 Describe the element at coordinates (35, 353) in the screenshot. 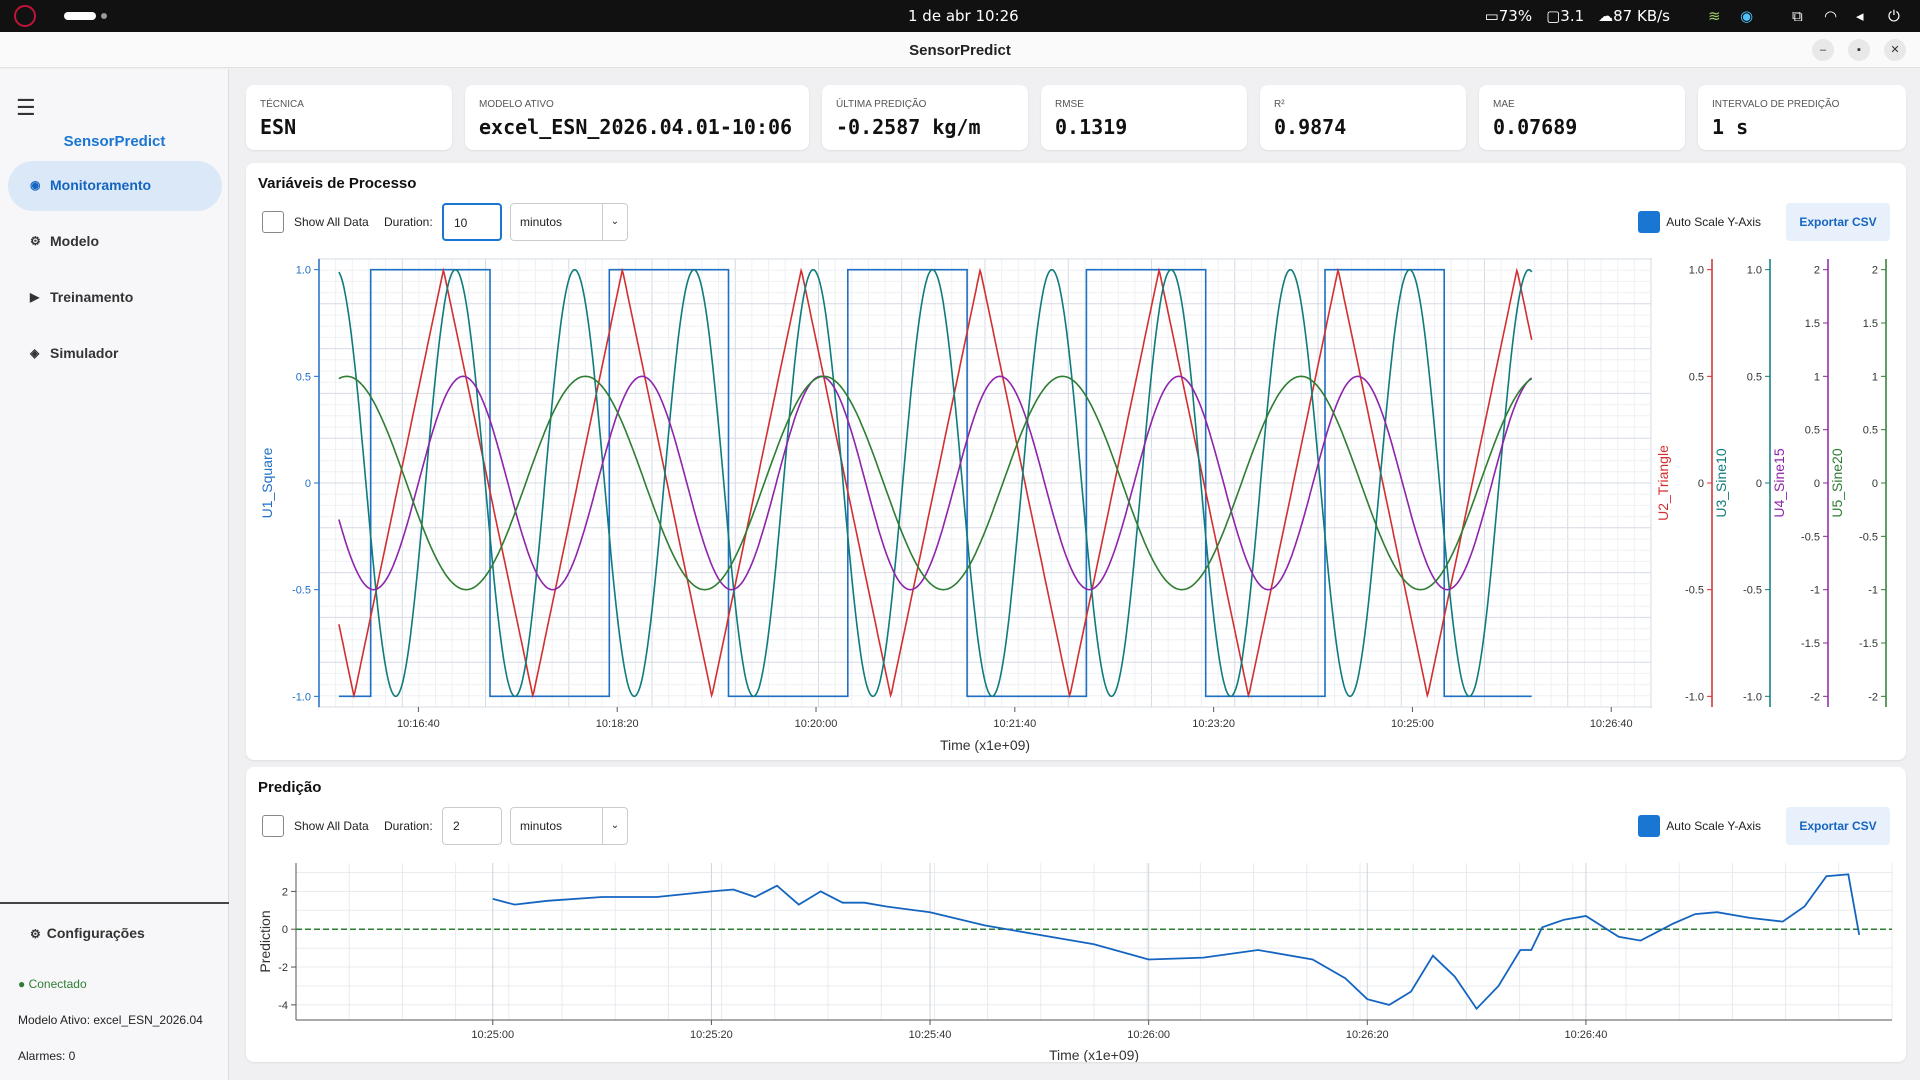

I see `diamond-icon: ◈` at that location.